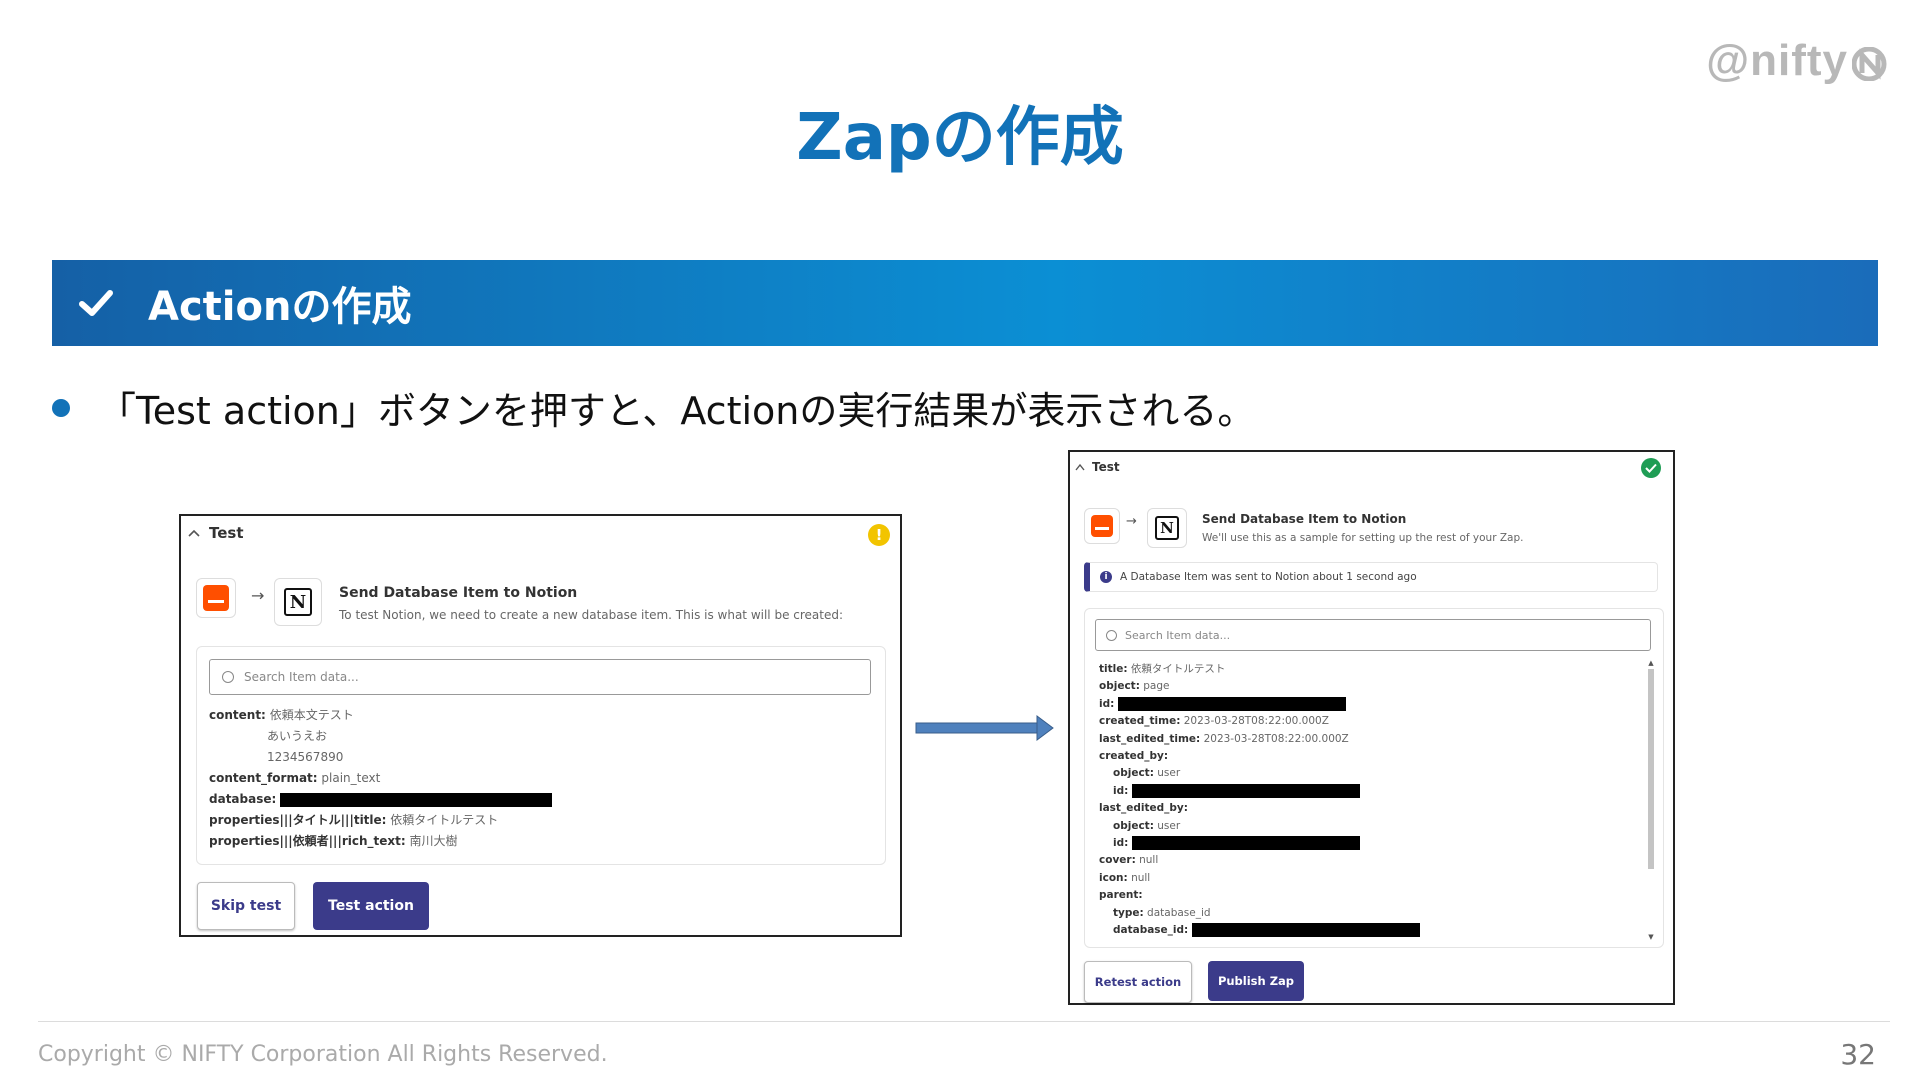 This screenshot has width=1920, height=1080. Describe the element at coordinates (333, 841) in the screenshot. I see `field-row: properties|||依頼者|||rich_text: 南川大樹` at that location.